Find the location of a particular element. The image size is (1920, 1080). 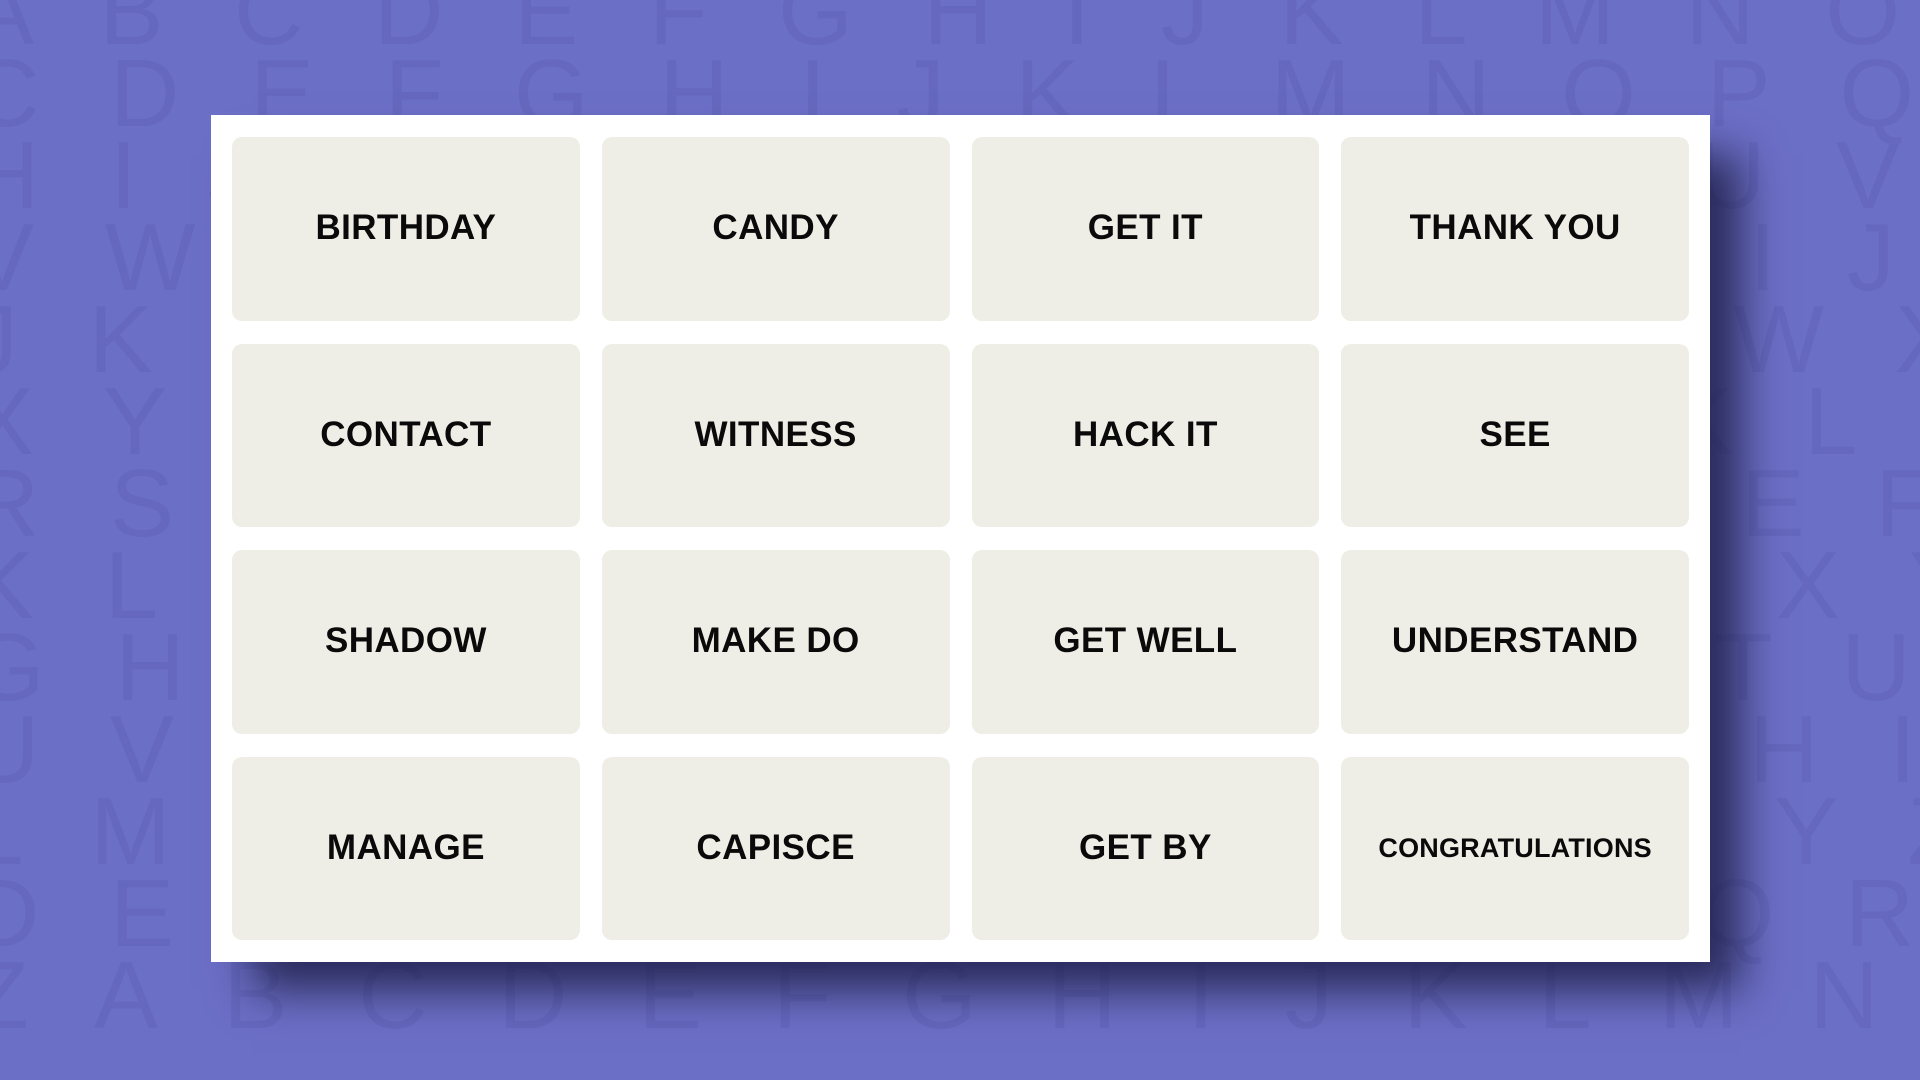

word-tile-label: THANK YOU is located at coordinates (1515, 228).